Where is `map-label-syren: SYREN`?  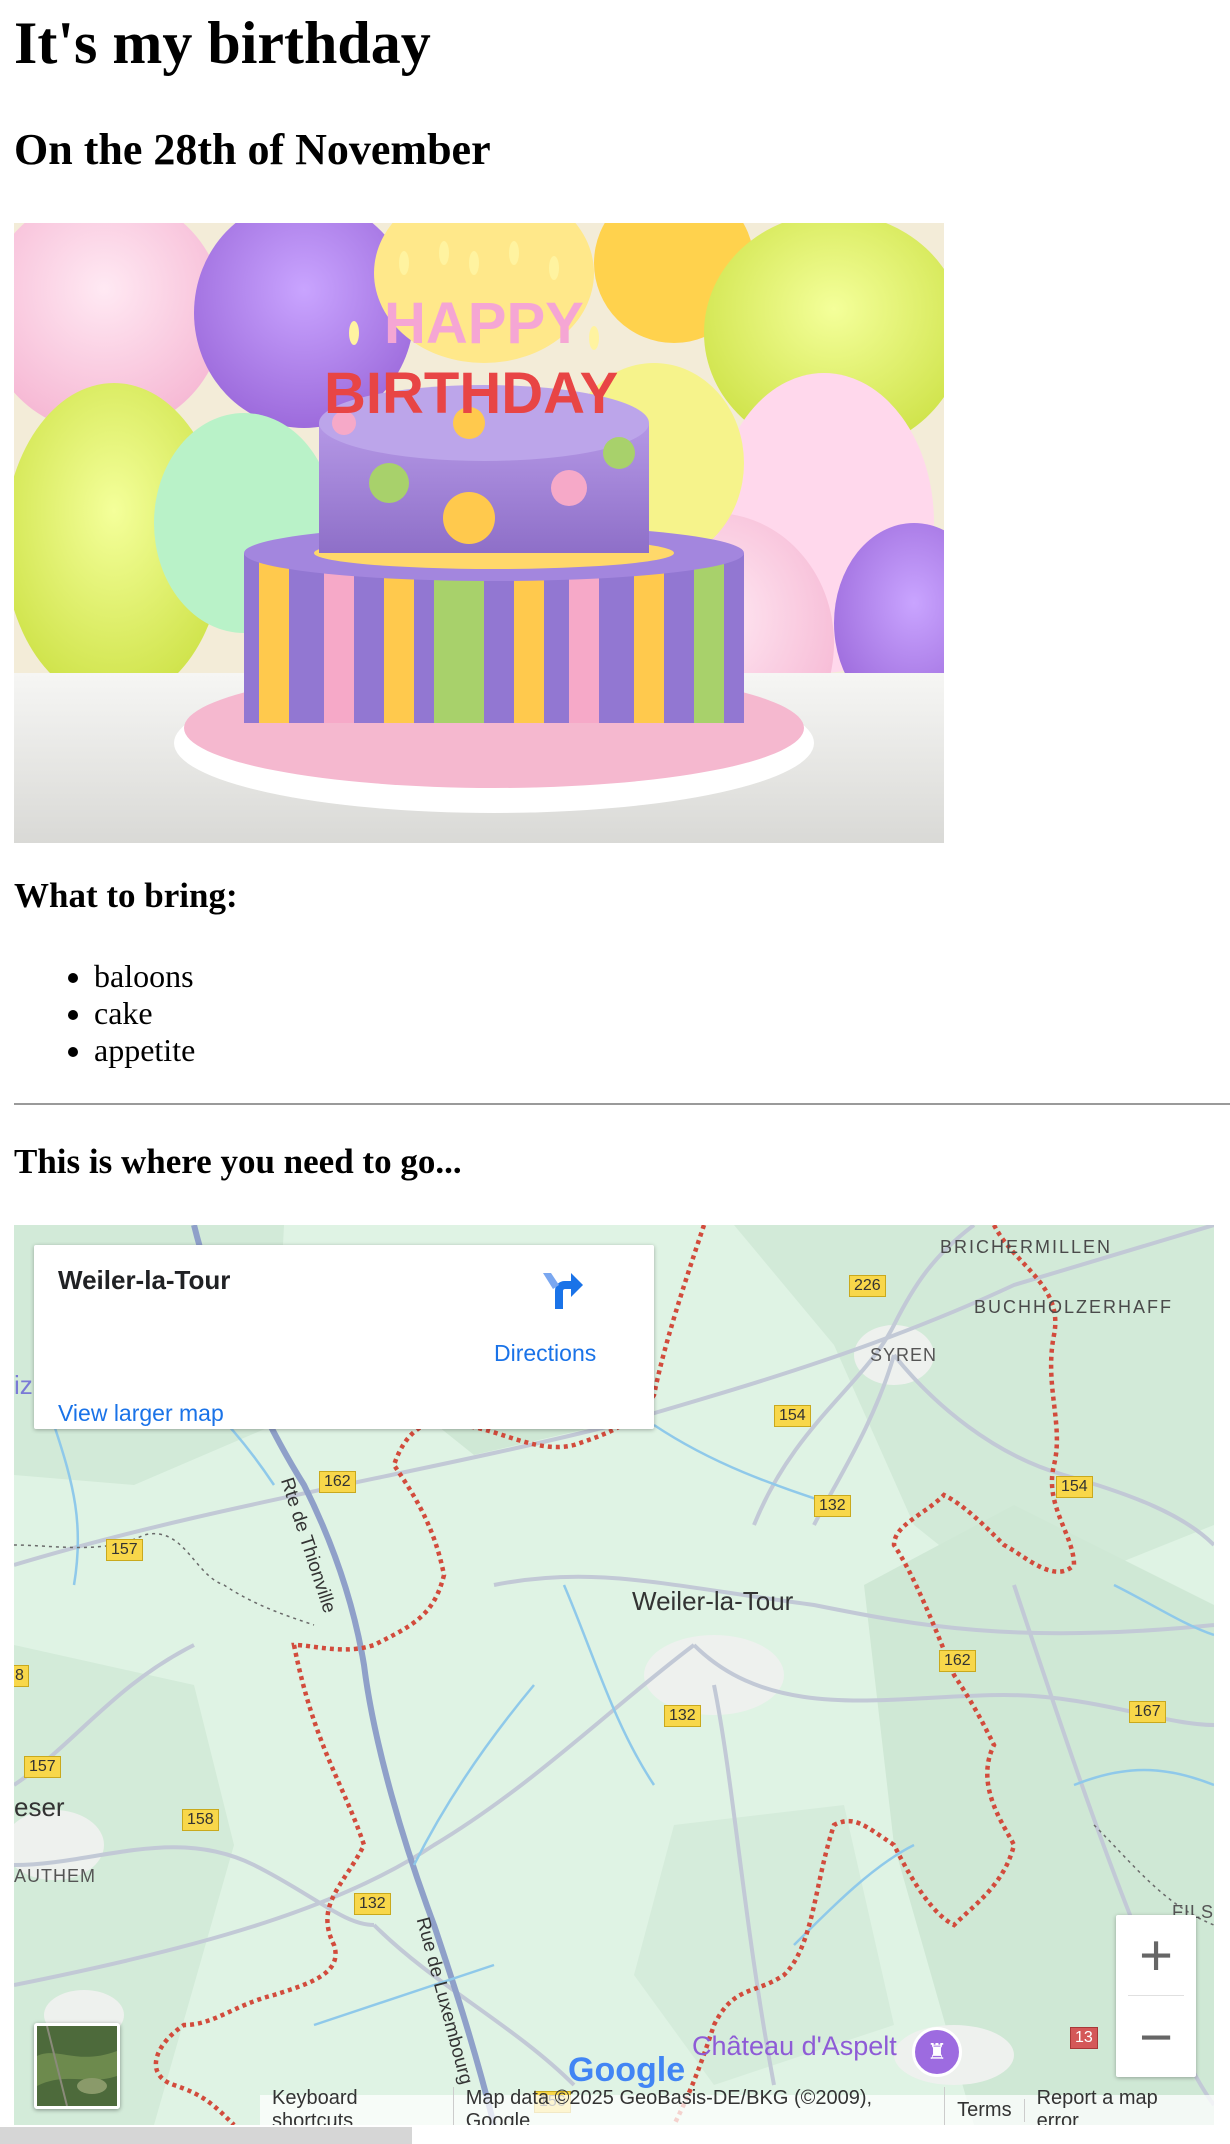 map-label-syren: SYREN is located at coordinates (904, 1355).